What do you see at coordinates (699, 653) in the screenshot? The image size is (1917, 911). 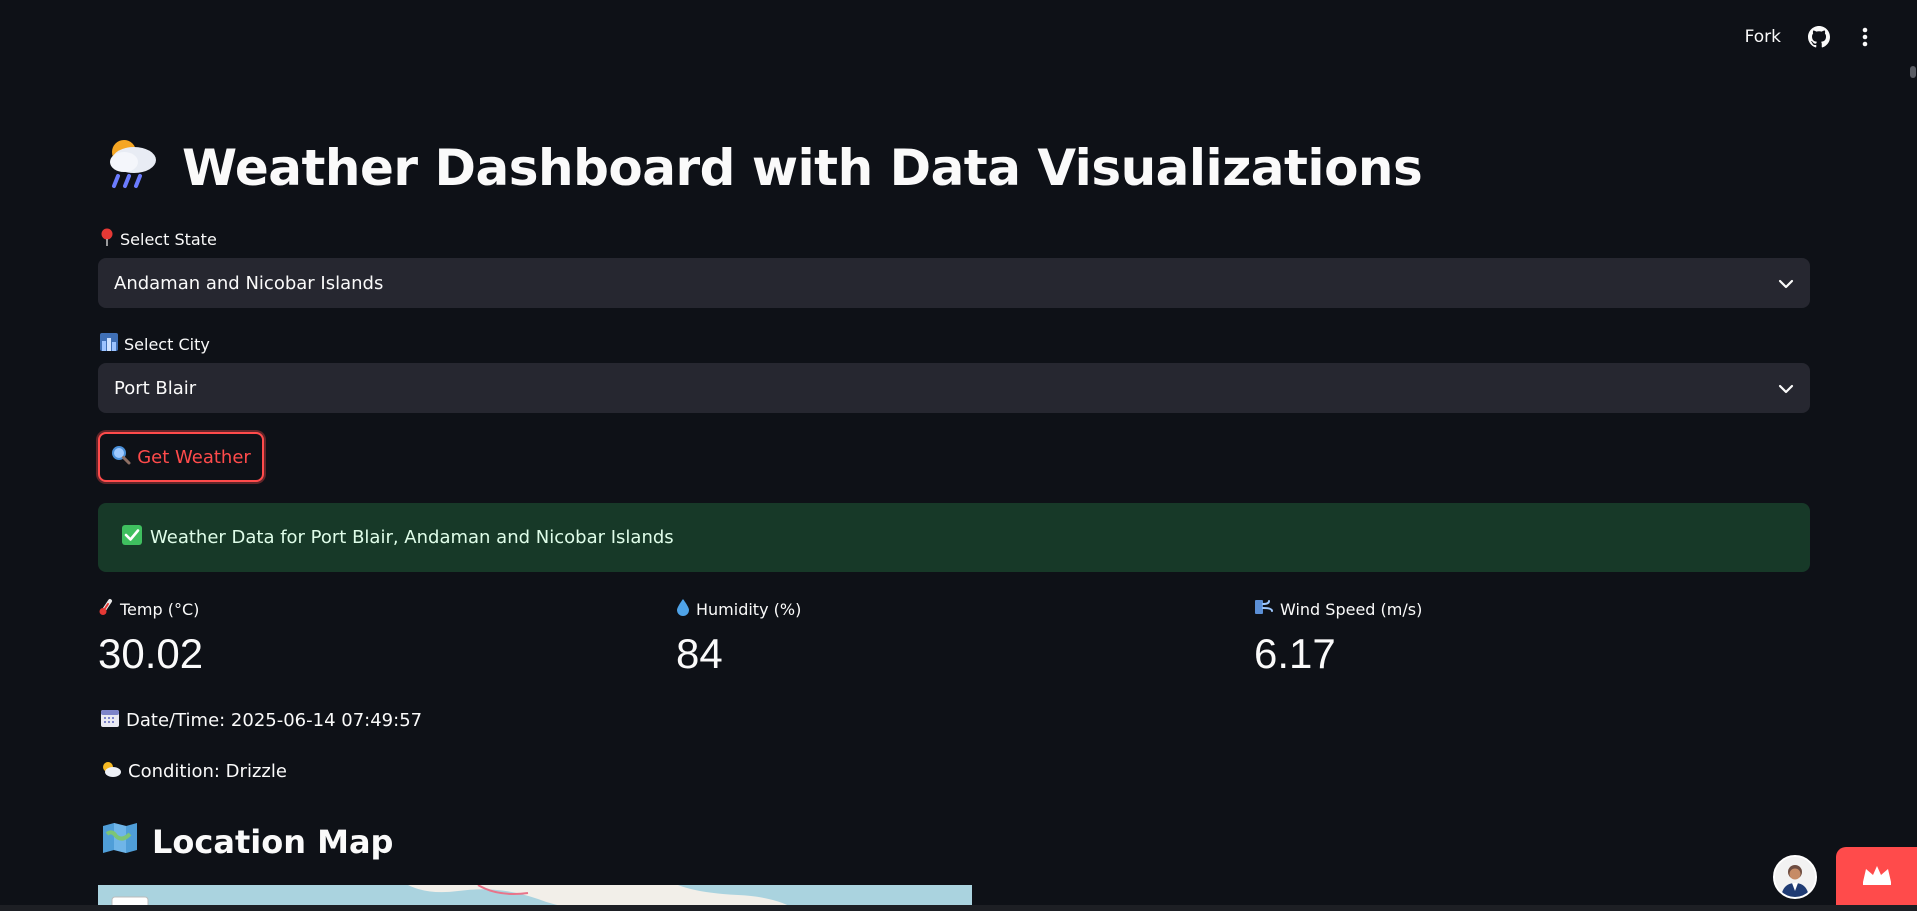 I see `metric-value: 84` at bounding box center [699, 653].